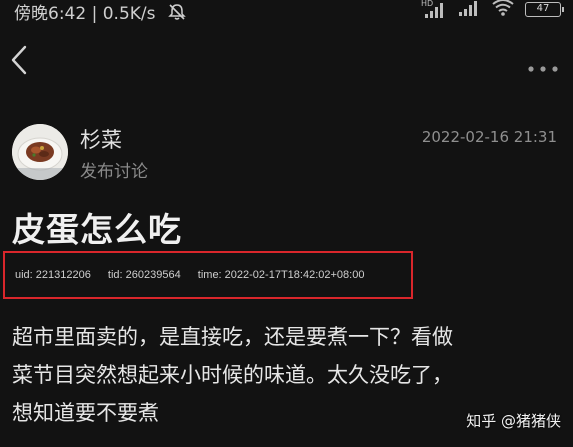 Image resolution: width=573 pixels, height=447 pixels. Describe the element at coordinates (40, 152) in the screenshot. I see `avatar` at that location.